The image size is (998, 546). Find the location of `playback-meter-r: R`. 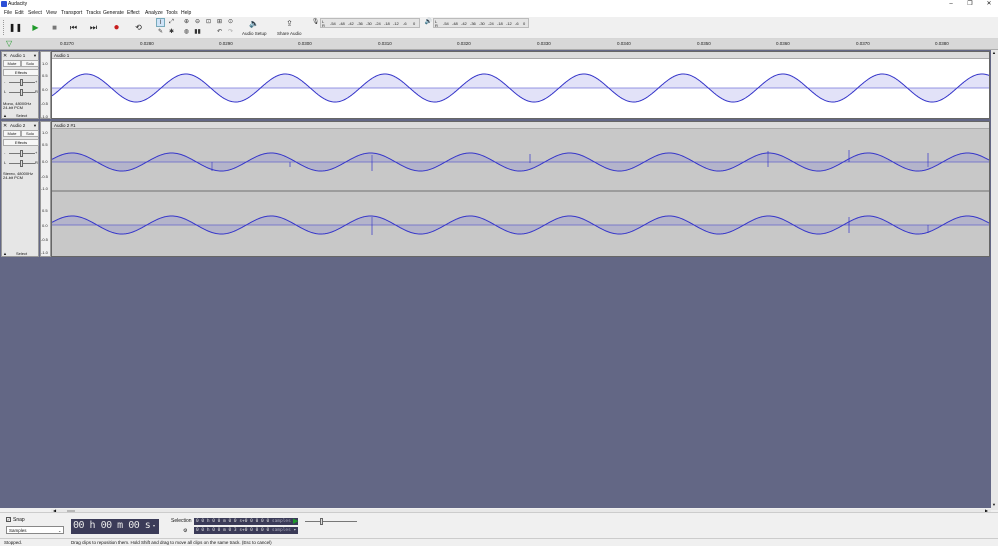

playback-meter-r: R is located at coordinates (436, 25).